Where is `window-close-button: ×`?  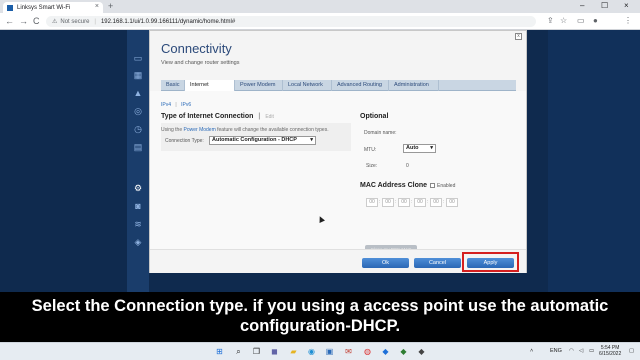 window-close-button: × is located at coordinates (626, 5).